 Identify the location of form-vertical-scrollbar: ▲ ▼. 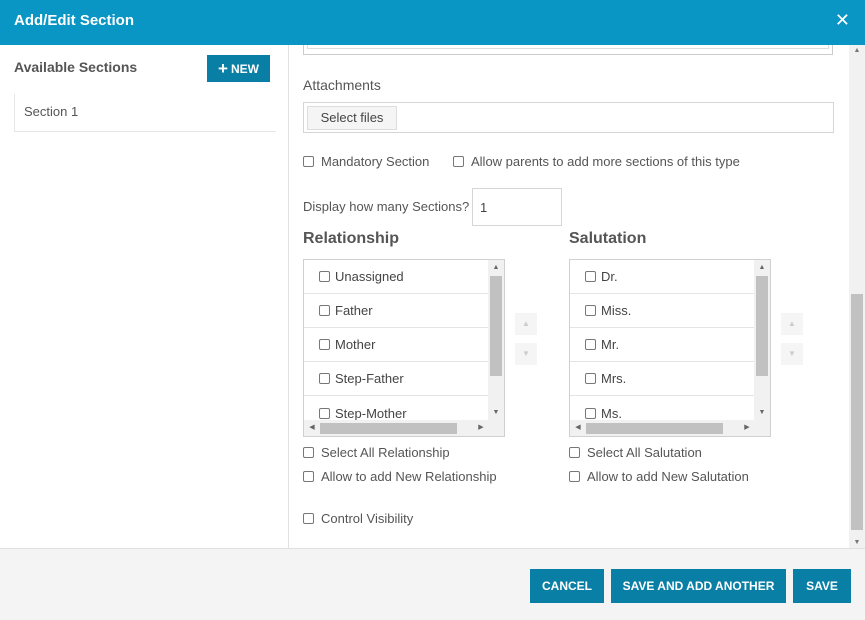
(857, 296).